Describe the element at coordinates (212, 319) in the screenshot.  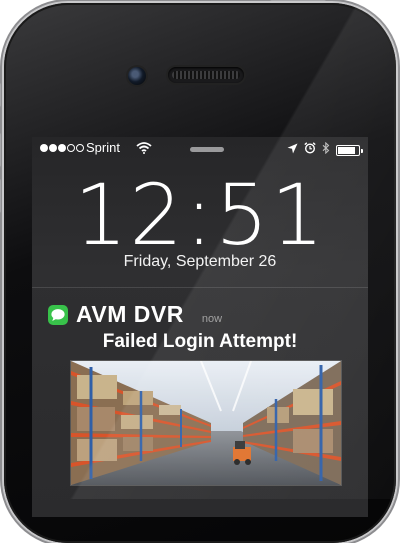
I see `notification-time: now` at that location.